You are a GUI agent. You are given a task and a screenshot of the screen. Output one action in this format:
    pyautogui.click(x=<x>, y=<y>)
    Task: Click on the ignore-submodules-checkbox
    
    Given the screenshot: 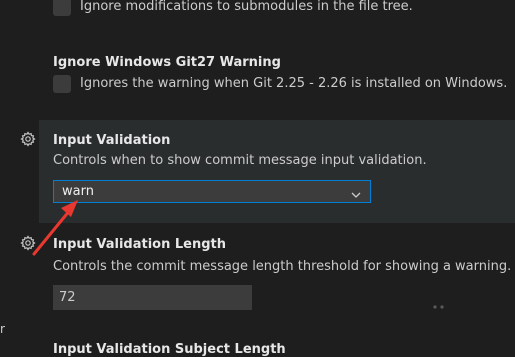 What is the action you would take?
    pyautogui.click(x=62, y=8)
    